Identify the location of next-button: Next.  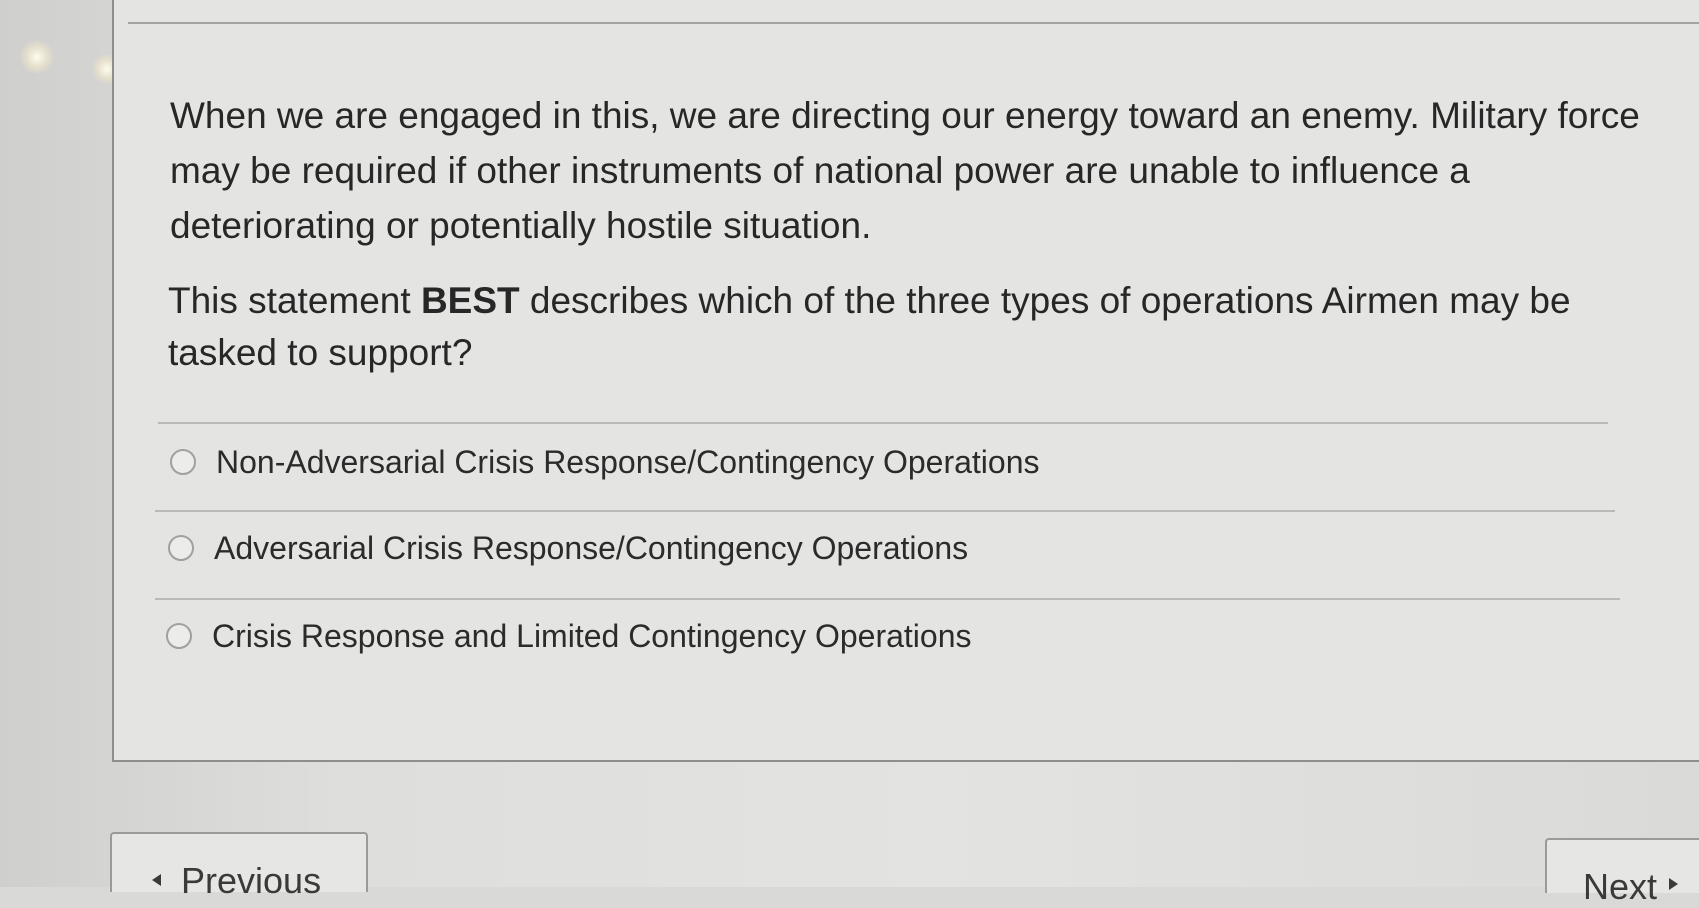
(1622, 872).